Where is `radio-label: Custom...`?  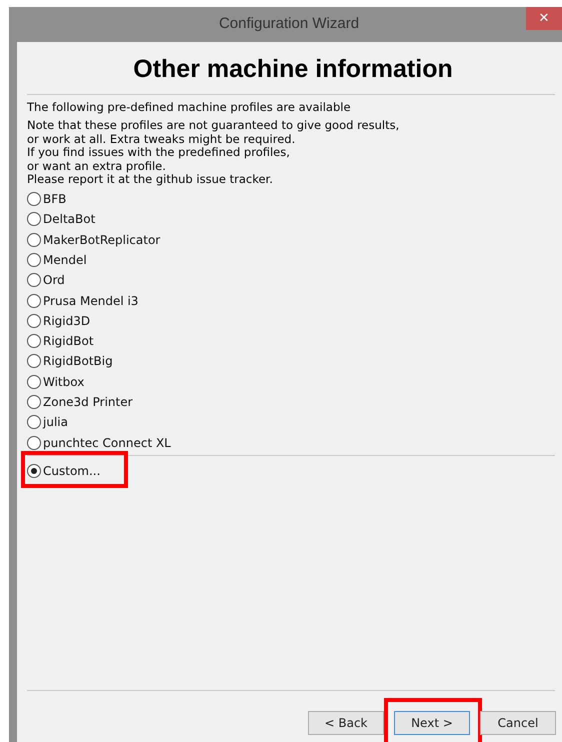
radio-label: Custom... is located at coordinates (71, 471).